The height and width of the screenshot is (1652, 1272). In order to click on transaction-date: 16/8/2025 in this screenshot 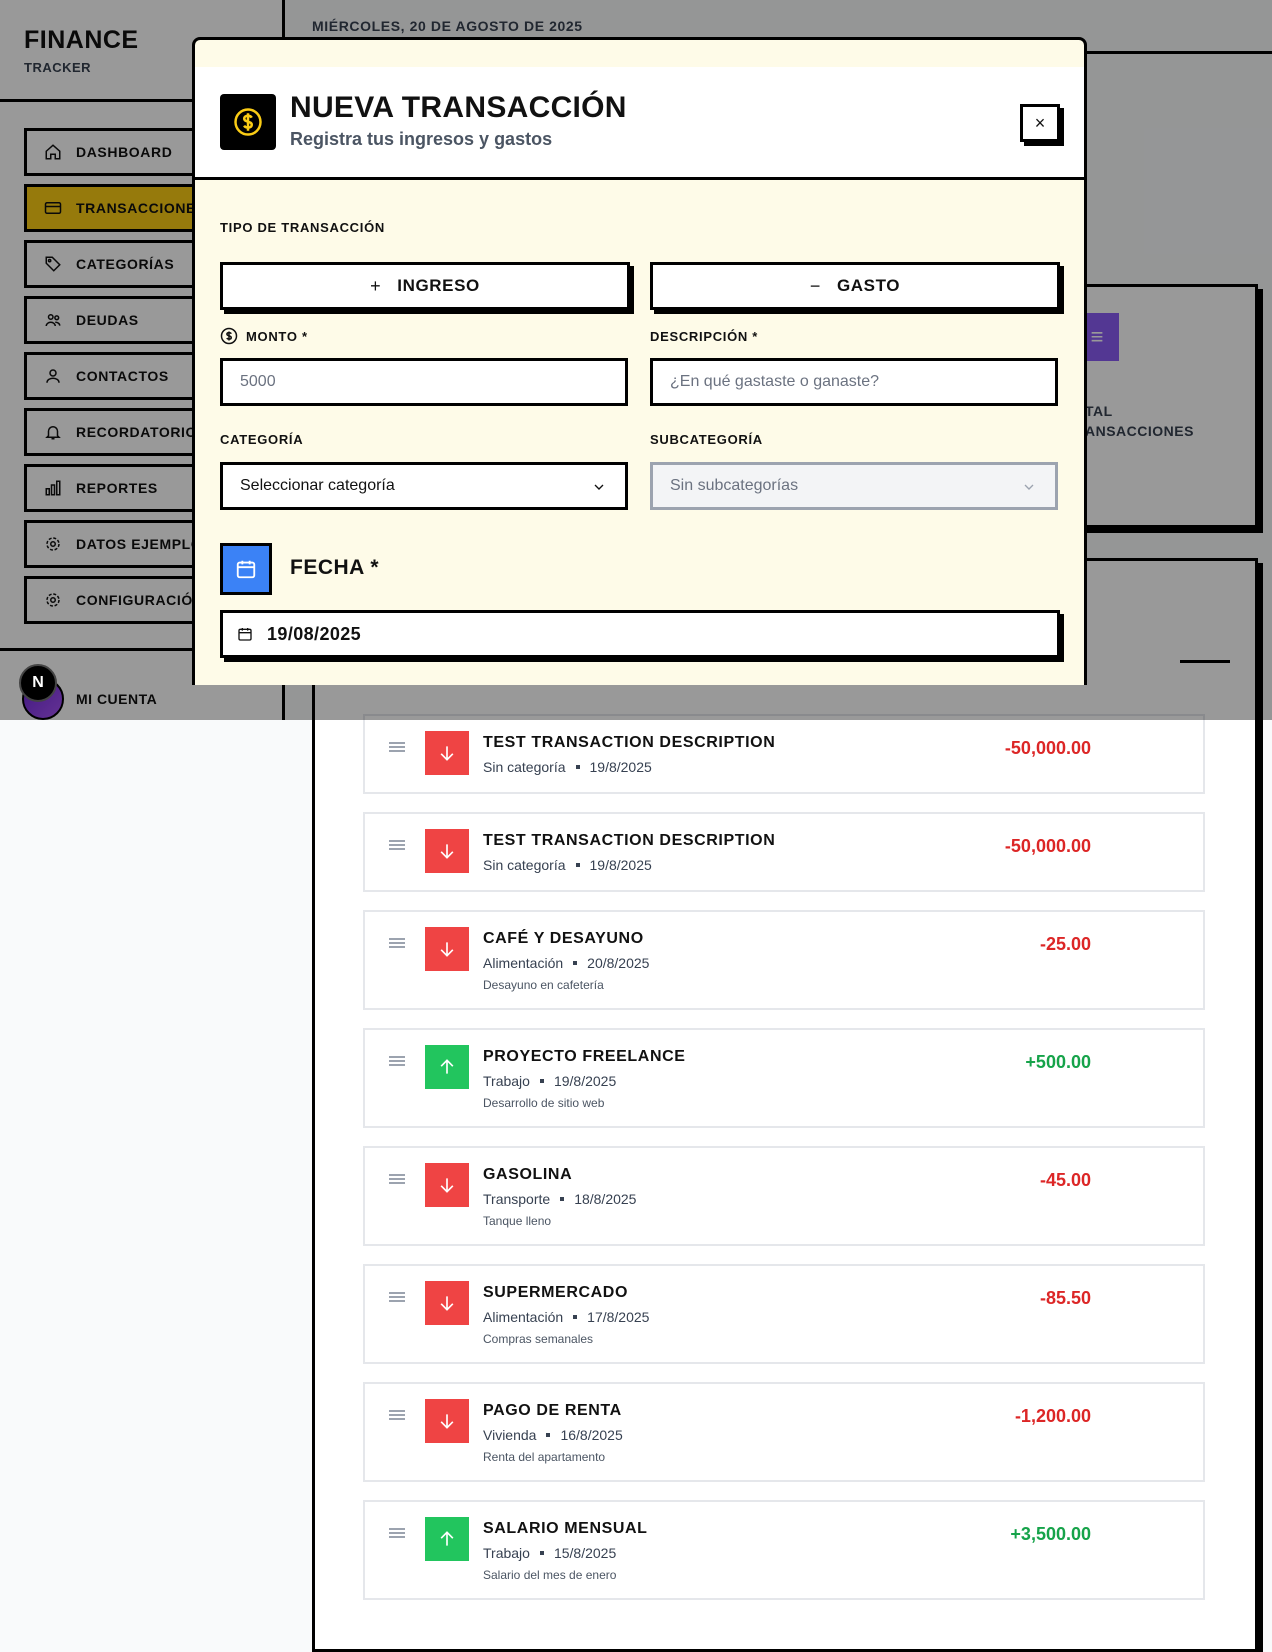, I will do `click(591, 1435)`.